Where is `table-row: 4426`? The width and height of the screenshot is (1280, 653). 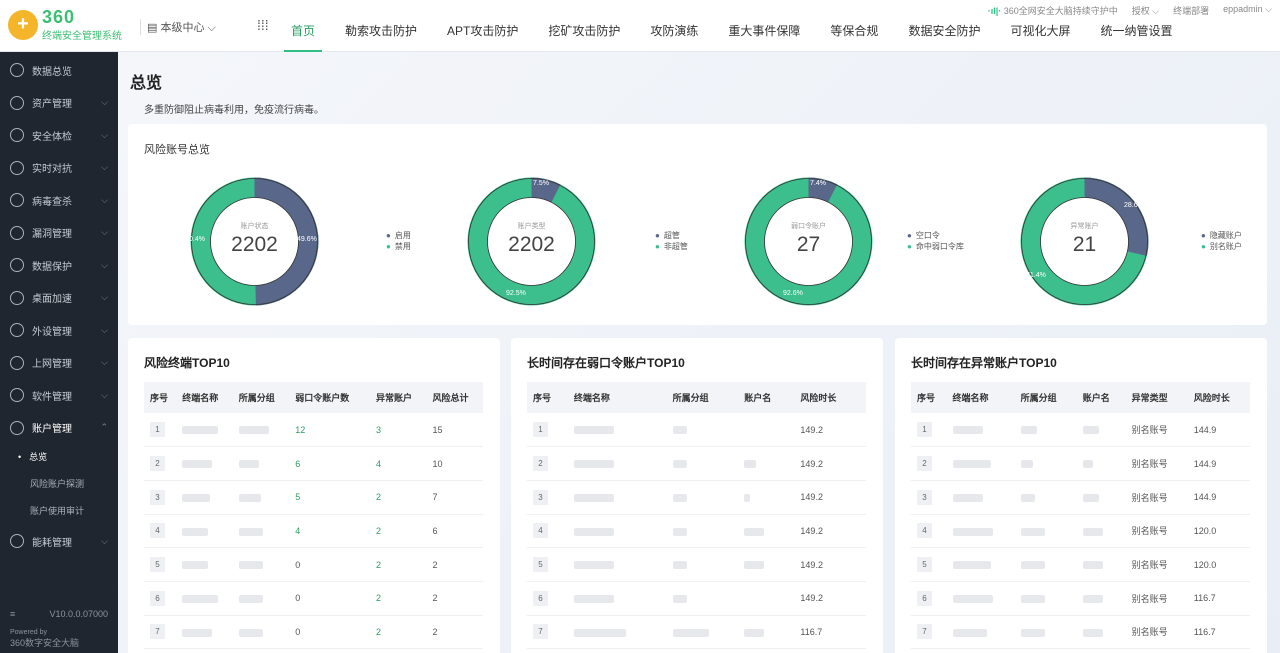
table-row: 4426 is located at coordinates (313, 531).